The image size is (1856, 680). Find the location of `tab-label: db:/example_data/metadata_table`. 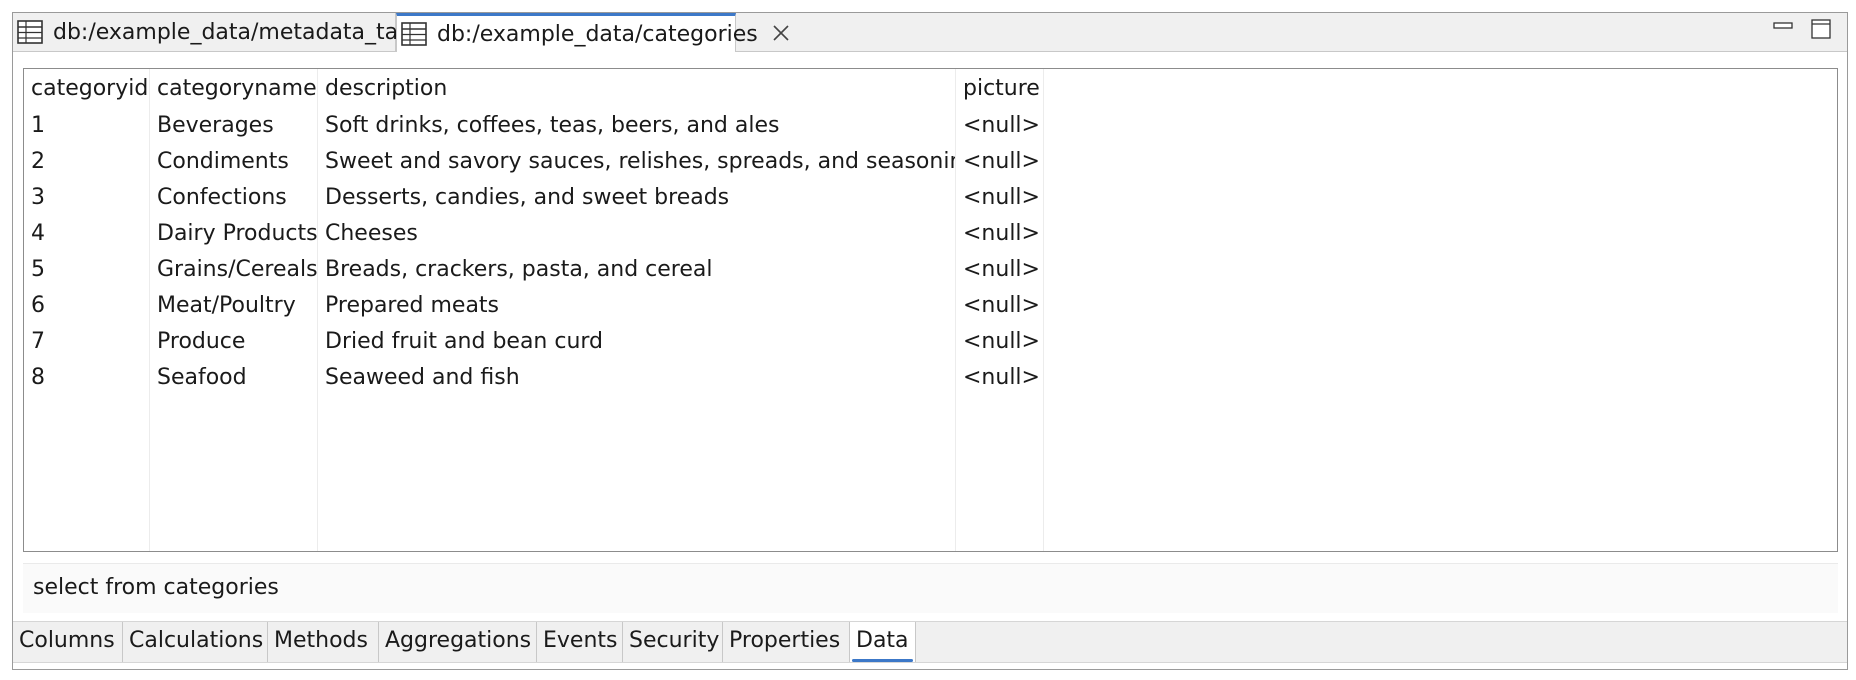

tab-label: db:/example_data/metadata_table is located at coordinates (242, 32).